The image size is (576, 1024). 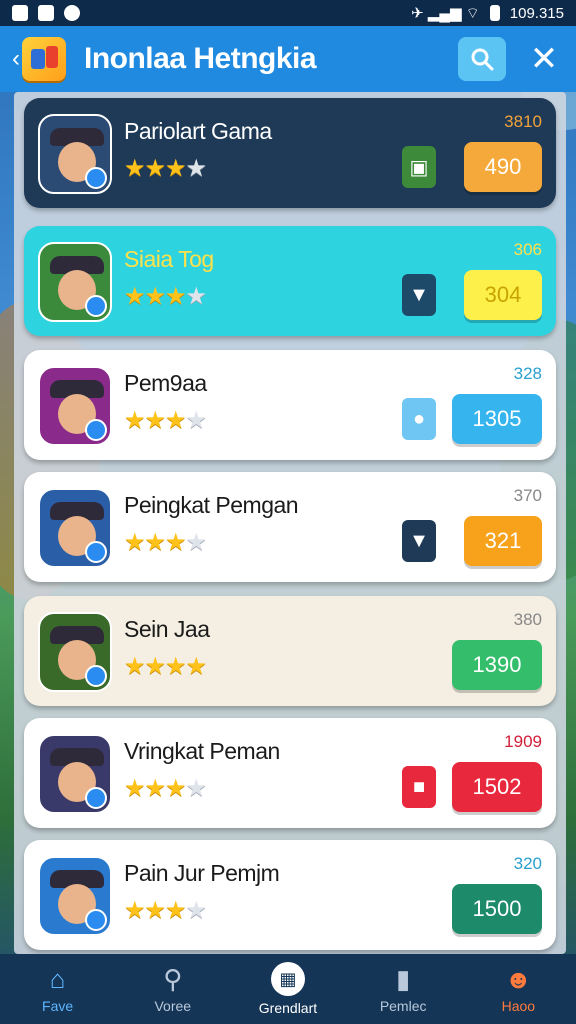 What do you see at coordinates (46, 13) in the screenshot?
I see `mail-icon` at bounding box center [46, 13].